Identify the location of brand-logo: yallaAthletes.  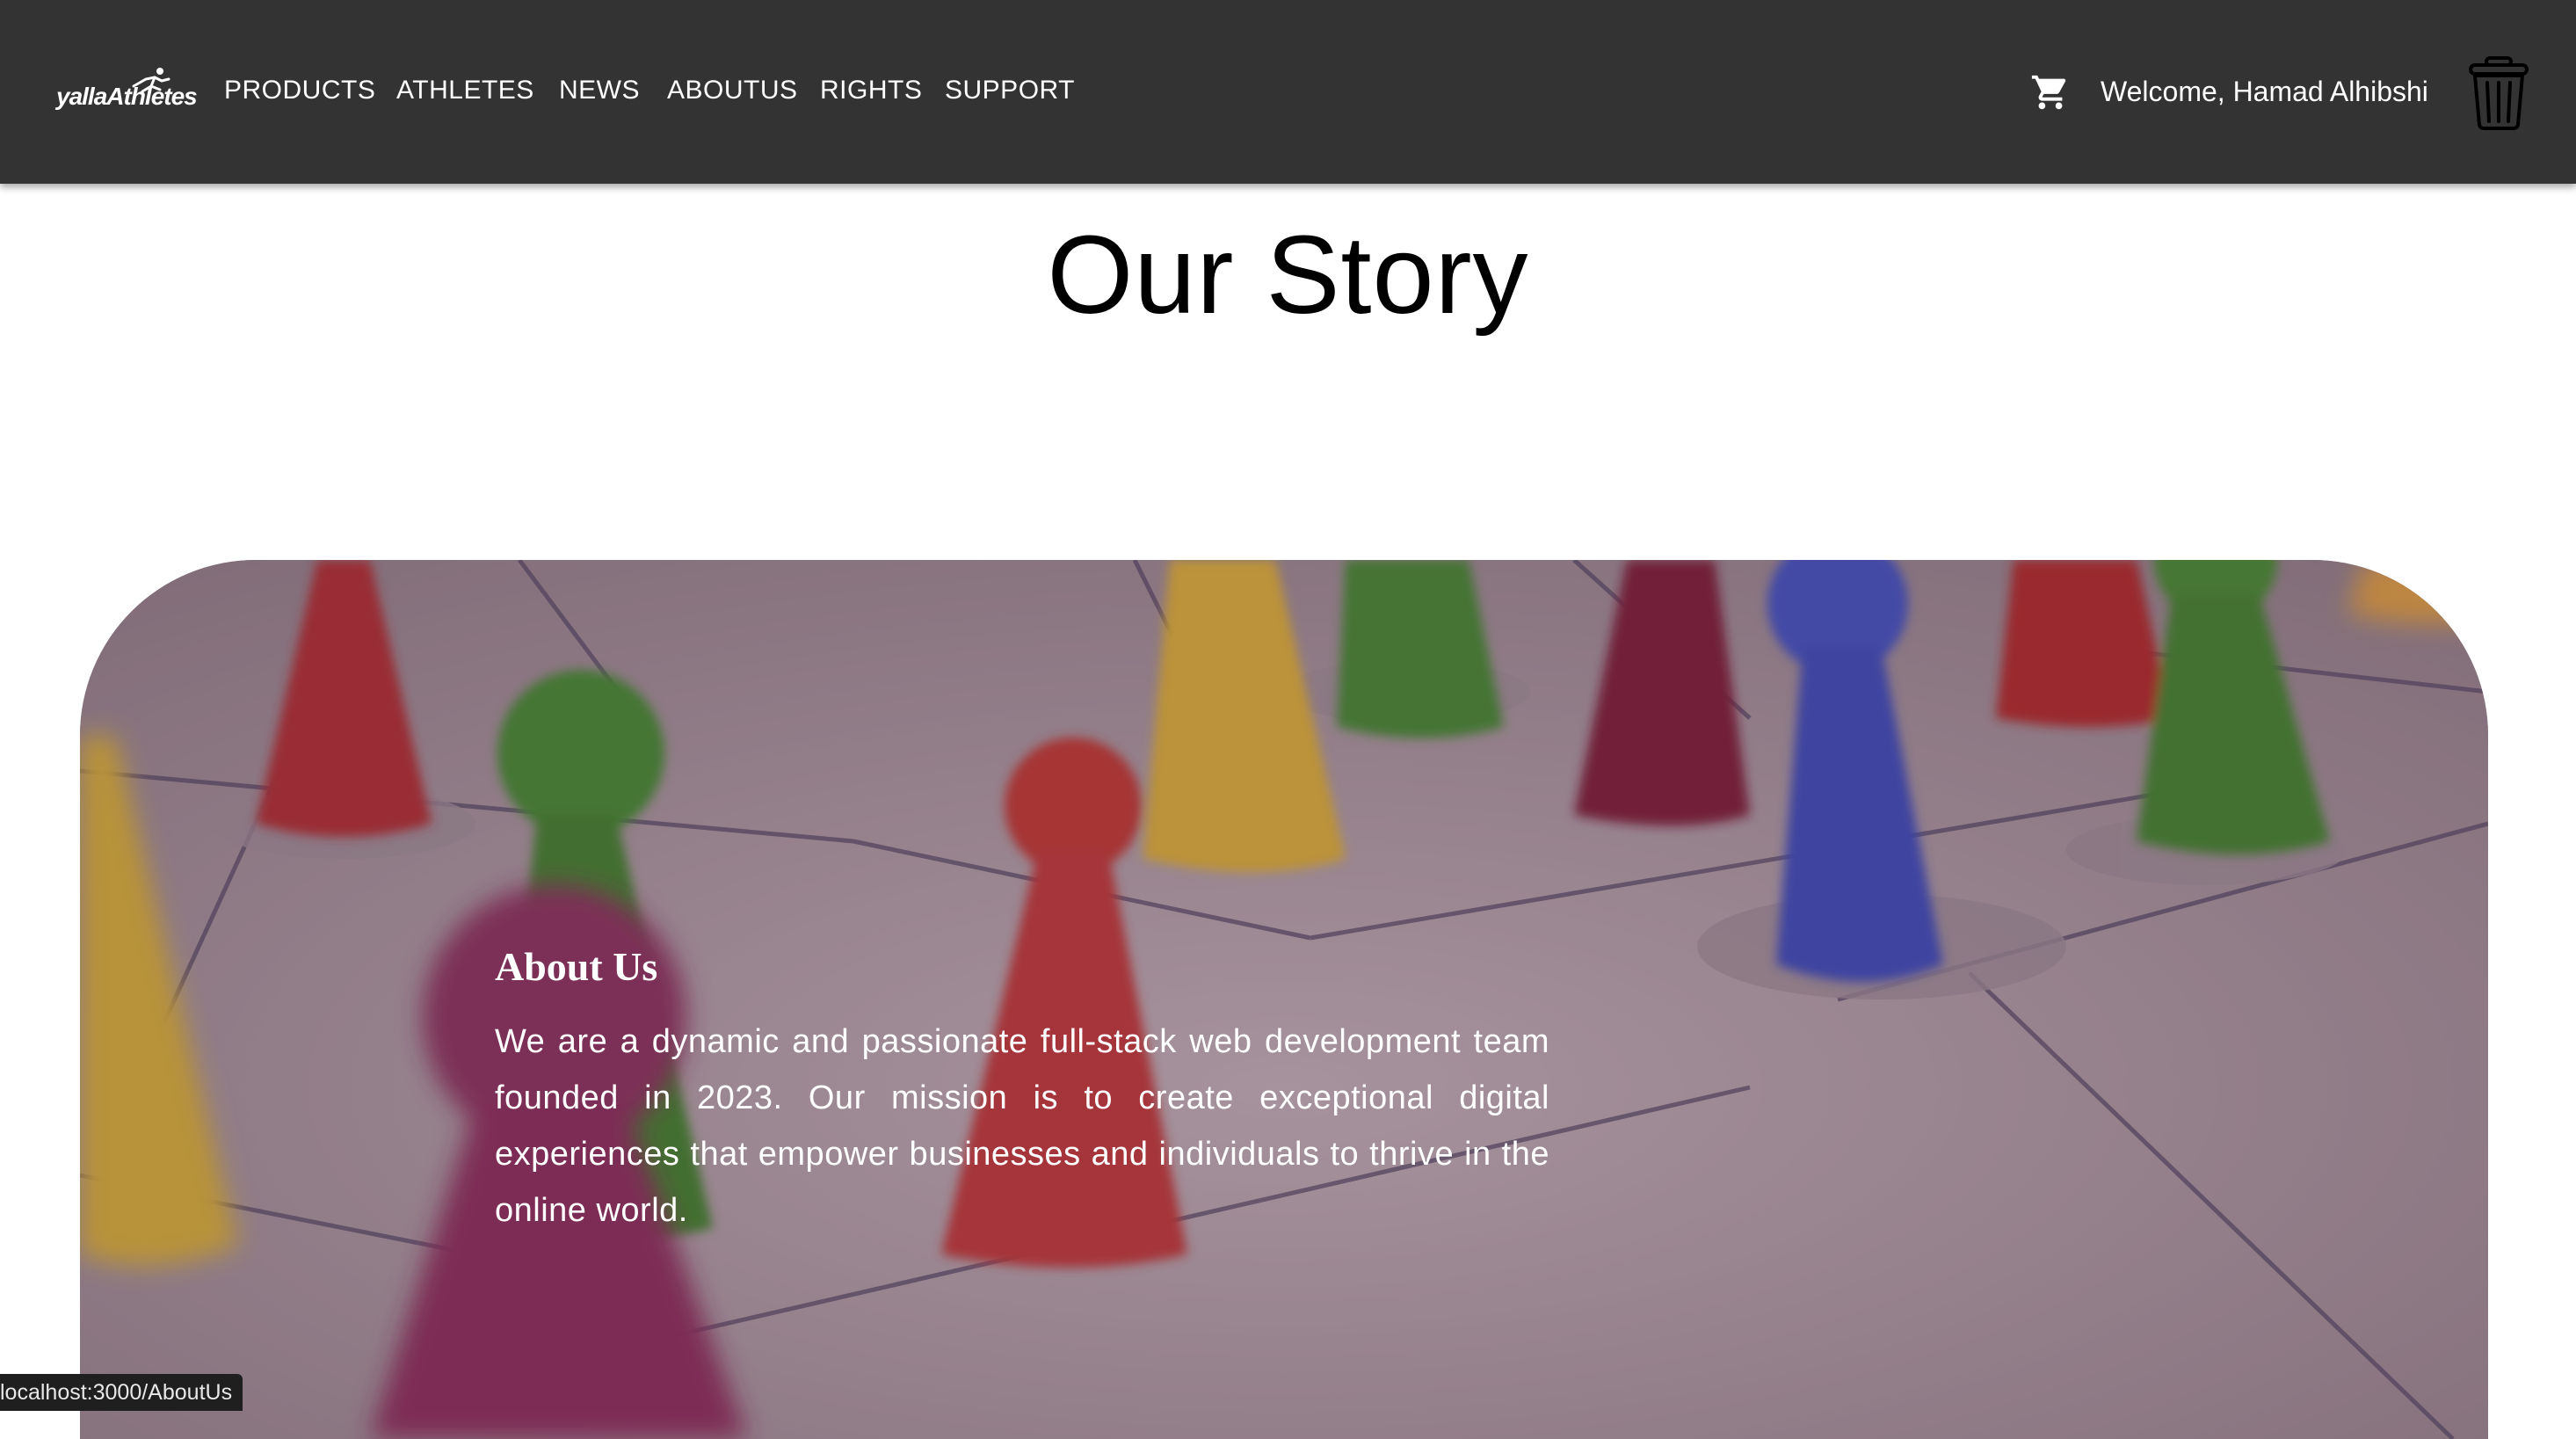
(127, 91).